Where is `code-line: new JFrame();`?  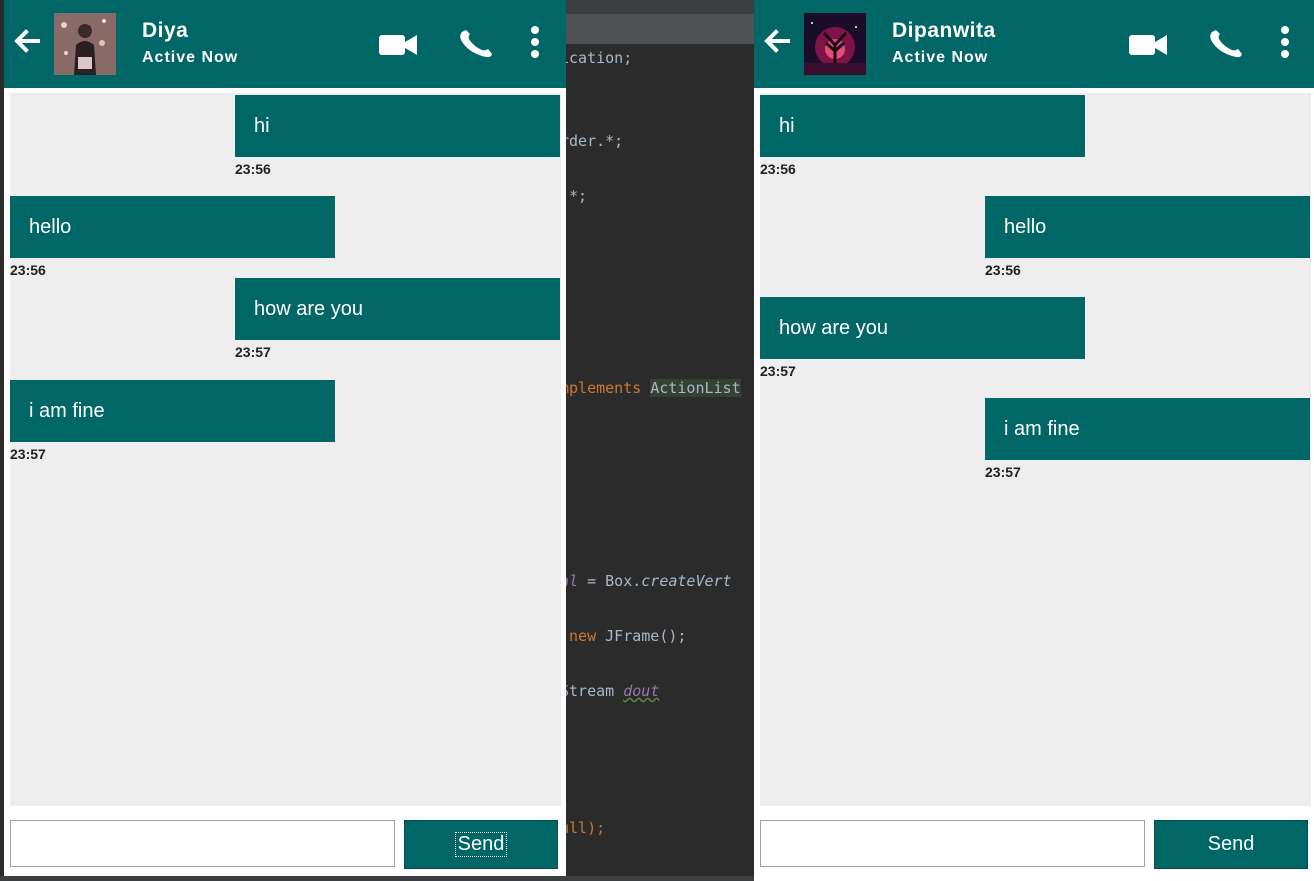 code-line: new JFrame(); is located at coordinates (623, 636).